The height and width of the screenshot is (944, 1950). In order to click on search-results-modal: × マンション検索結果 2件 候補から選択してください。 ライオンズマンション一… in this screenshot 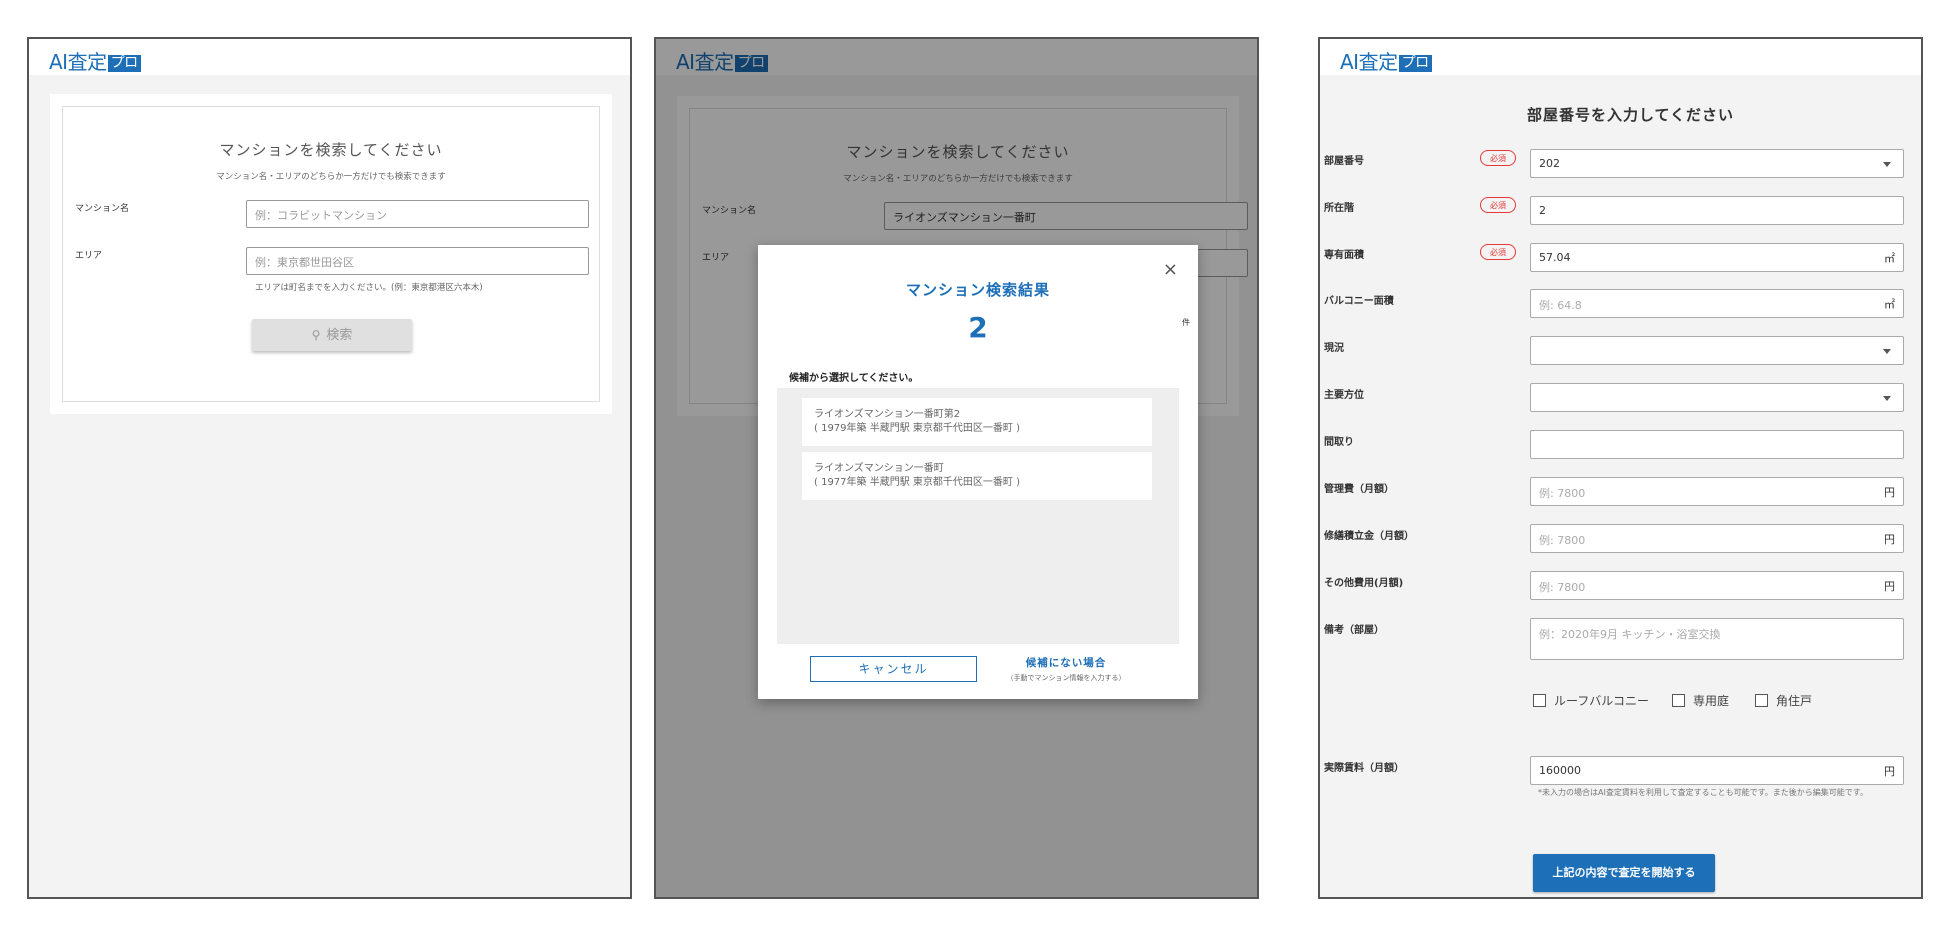, I will do `click(978, 472)`.